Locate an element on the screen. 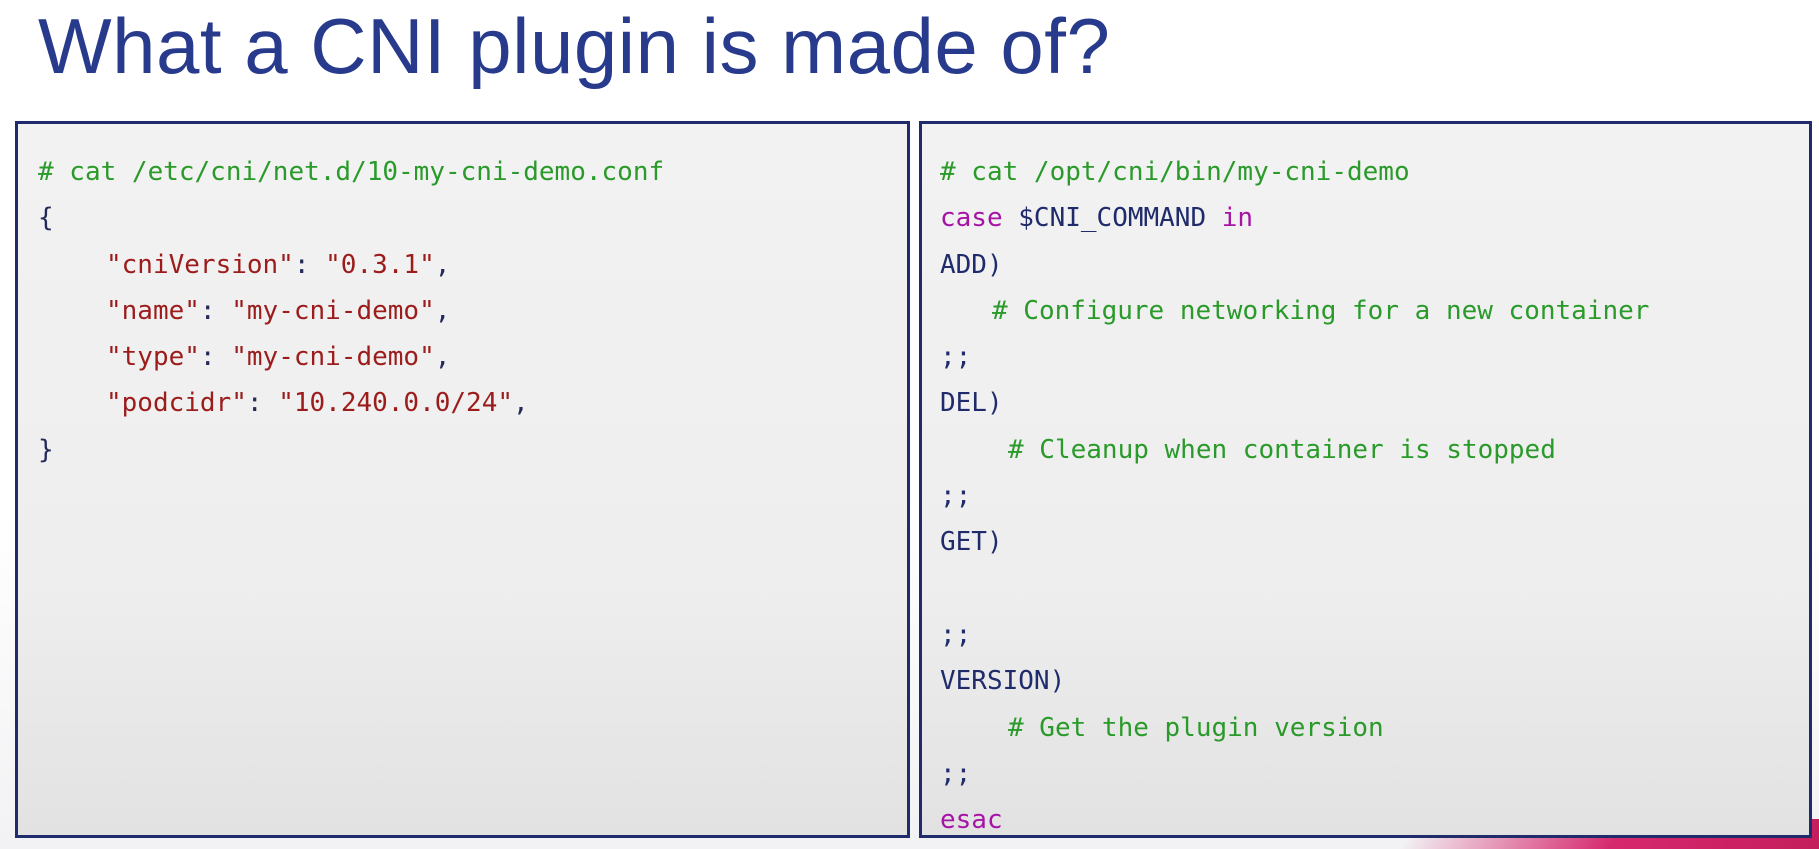 The width and height of the screenshot is (1819, 849). json-open-brace: { is located at coordinates (46, 218).